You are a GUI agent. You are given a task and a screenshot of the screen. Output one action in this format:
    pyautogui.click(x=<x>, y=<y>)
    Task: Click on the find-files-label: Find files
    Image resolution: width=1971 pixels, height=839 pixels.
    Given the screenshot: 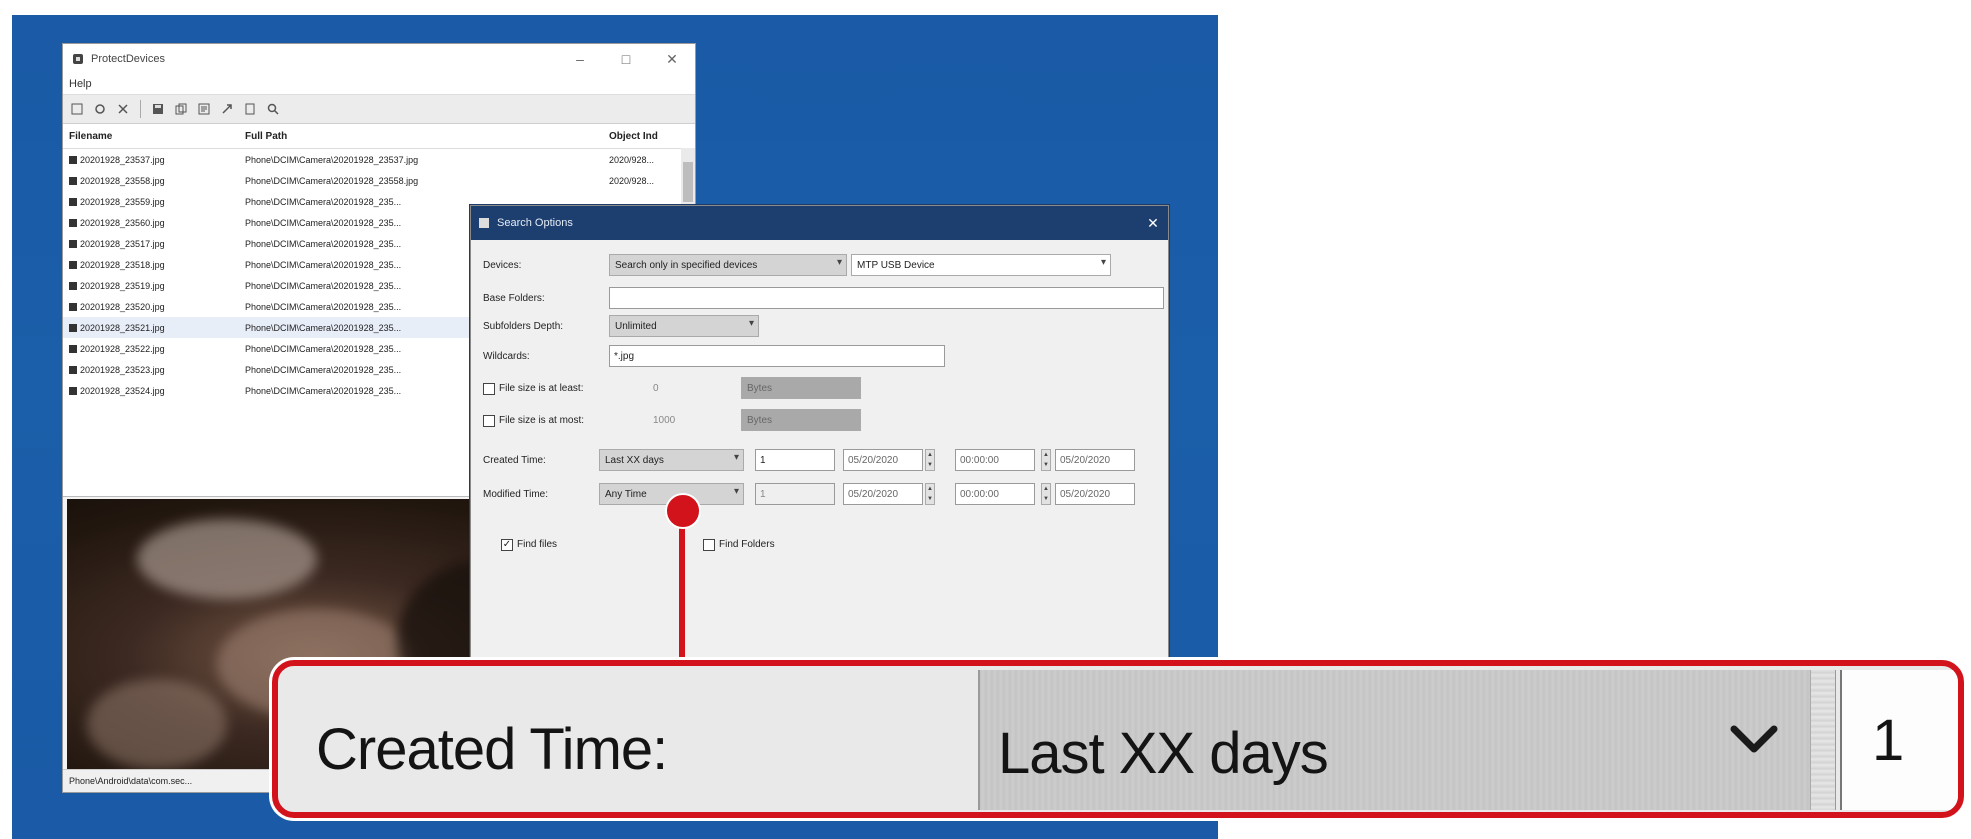 What is the action you would take?
    pyautogui.click(x=537, y=544)
    